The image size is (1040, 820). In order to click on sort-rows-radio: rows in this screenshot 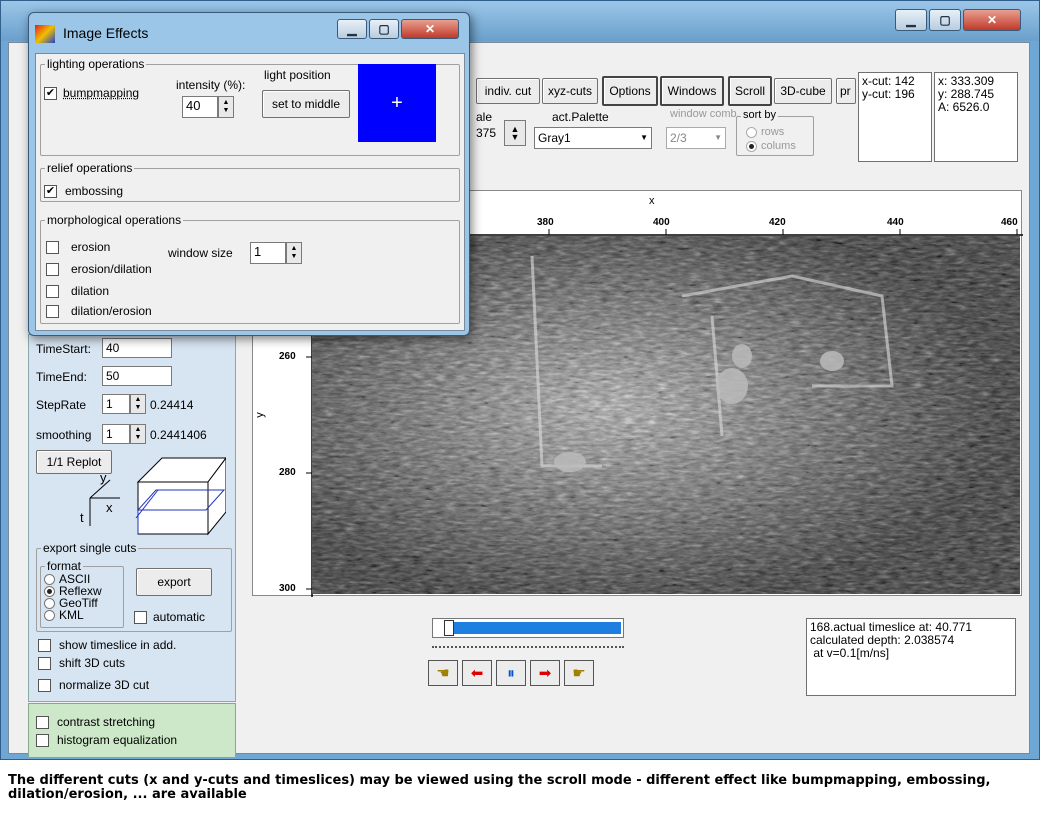, I will do `click(765, 132)`.